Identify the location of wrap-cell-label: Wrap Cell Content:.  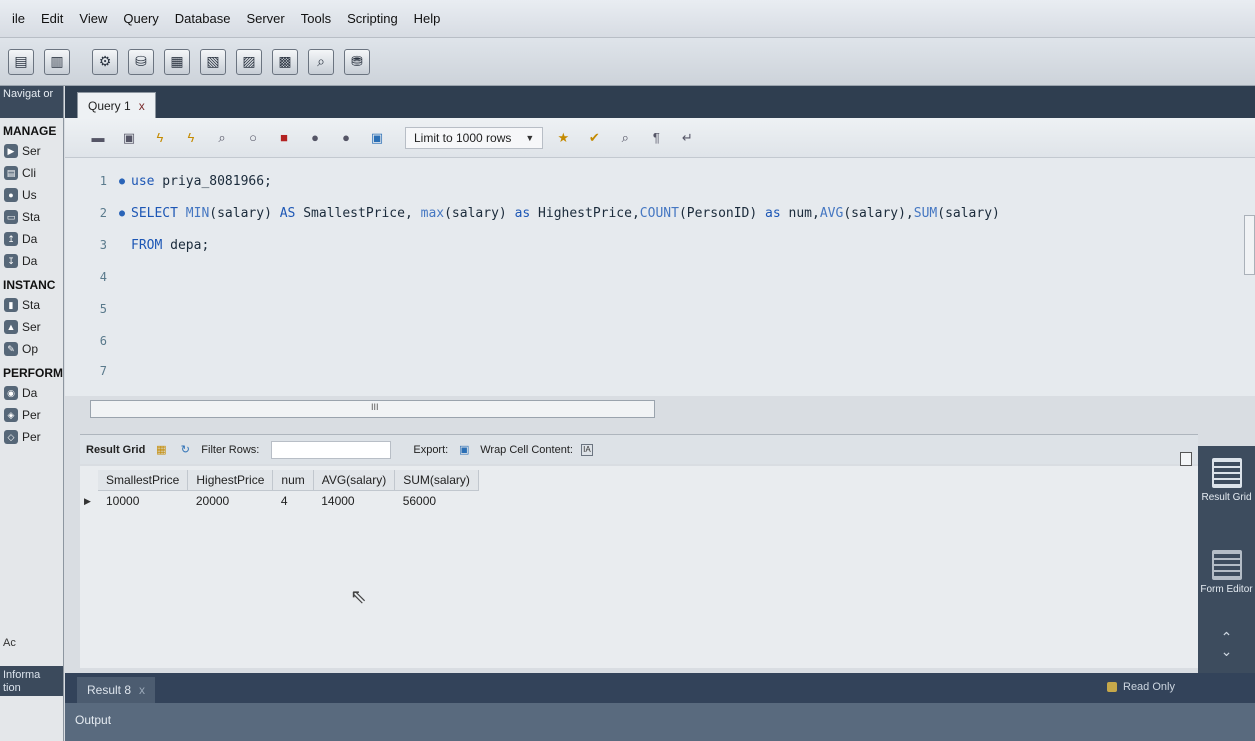
(526, 449).